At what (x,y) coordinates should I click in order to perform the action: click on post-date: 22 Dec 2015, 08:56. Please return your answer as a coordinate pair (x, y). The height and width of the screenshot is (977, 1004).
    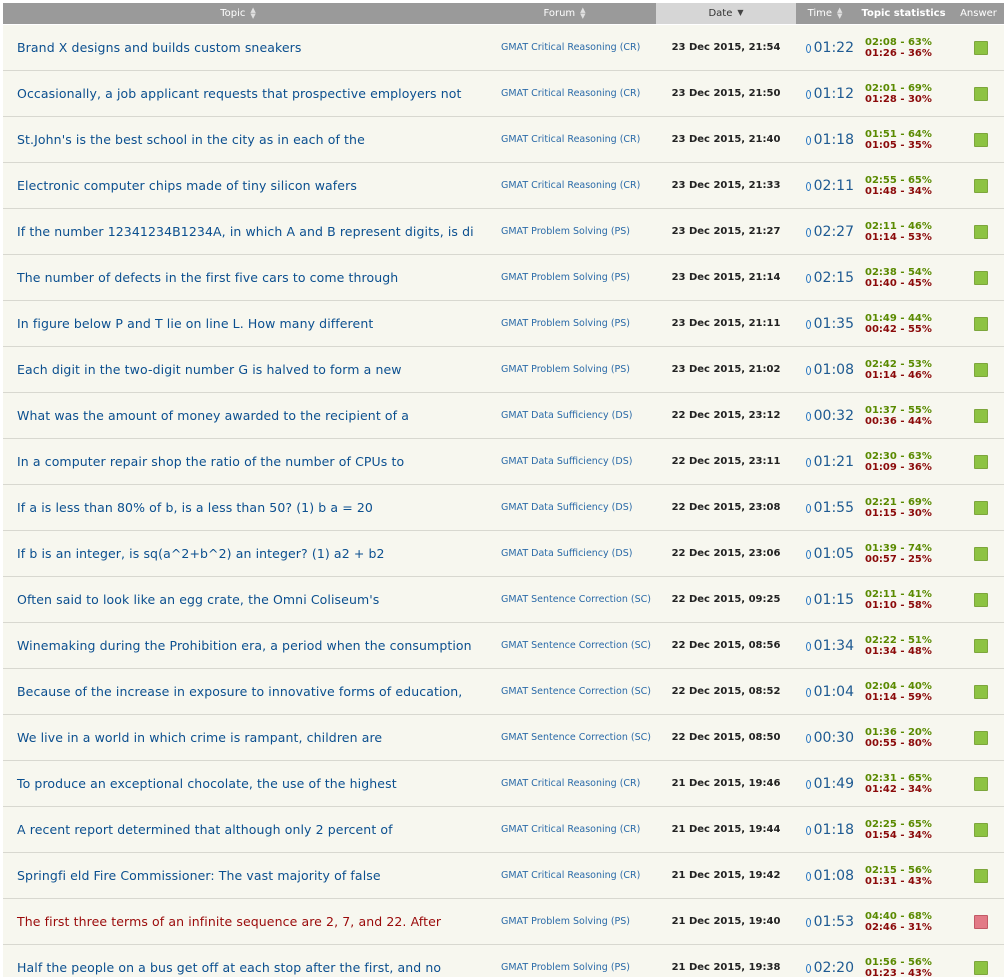
    Looking at the image, I should click on (726, 645).